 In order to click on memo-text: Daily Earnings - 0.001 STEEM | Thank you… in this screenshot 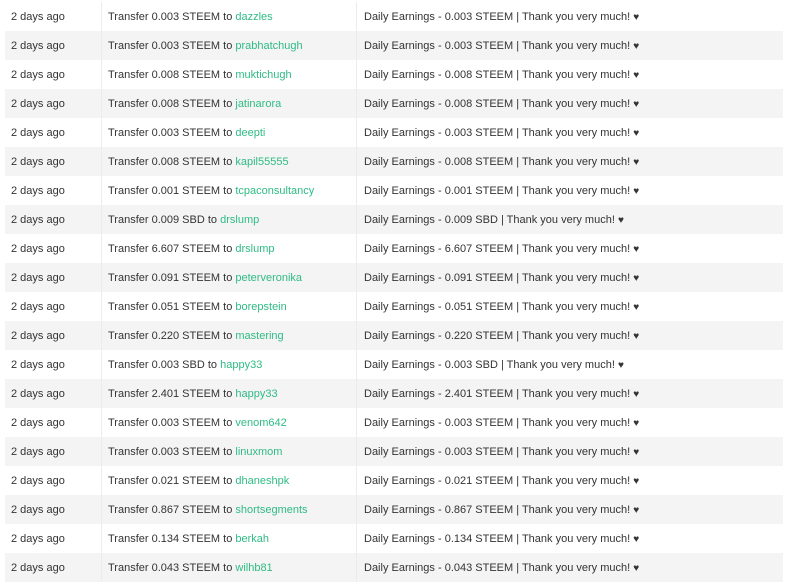, I will do `click(497, 190)`.